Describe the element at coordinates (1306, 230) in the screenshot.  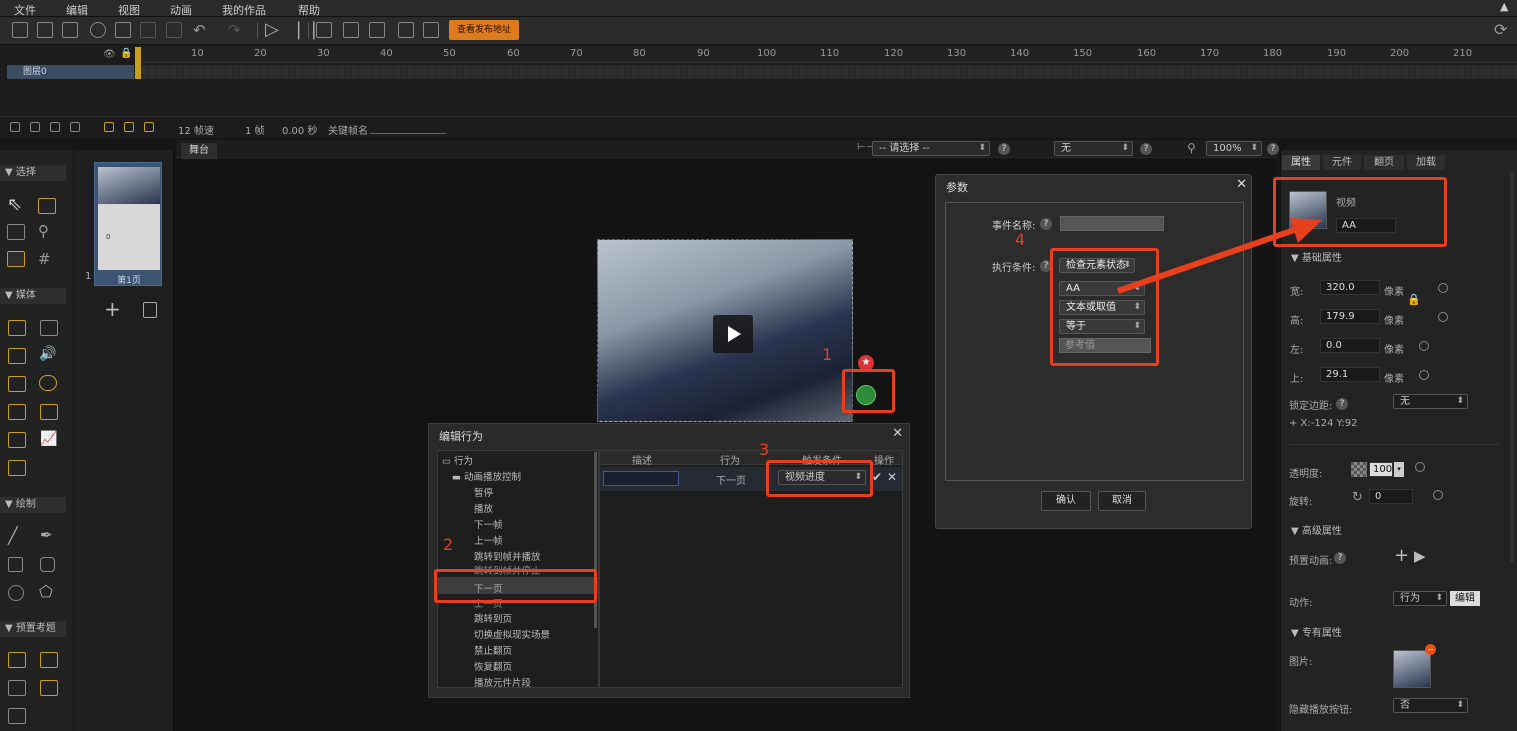
I see `arrow-head` at that location.